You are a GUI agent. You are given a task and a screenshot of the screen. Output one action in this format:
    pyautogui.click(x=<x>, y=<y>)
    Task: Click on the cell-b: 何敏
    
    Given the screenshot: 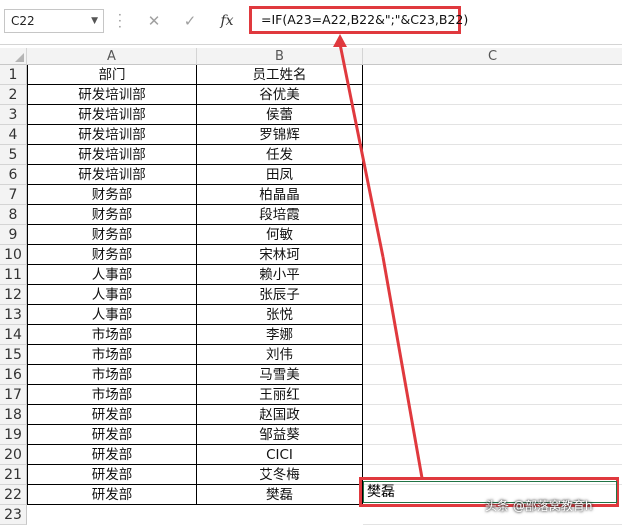 What is the action you would take?
    pyautogui.click(x=280, y=235)
    